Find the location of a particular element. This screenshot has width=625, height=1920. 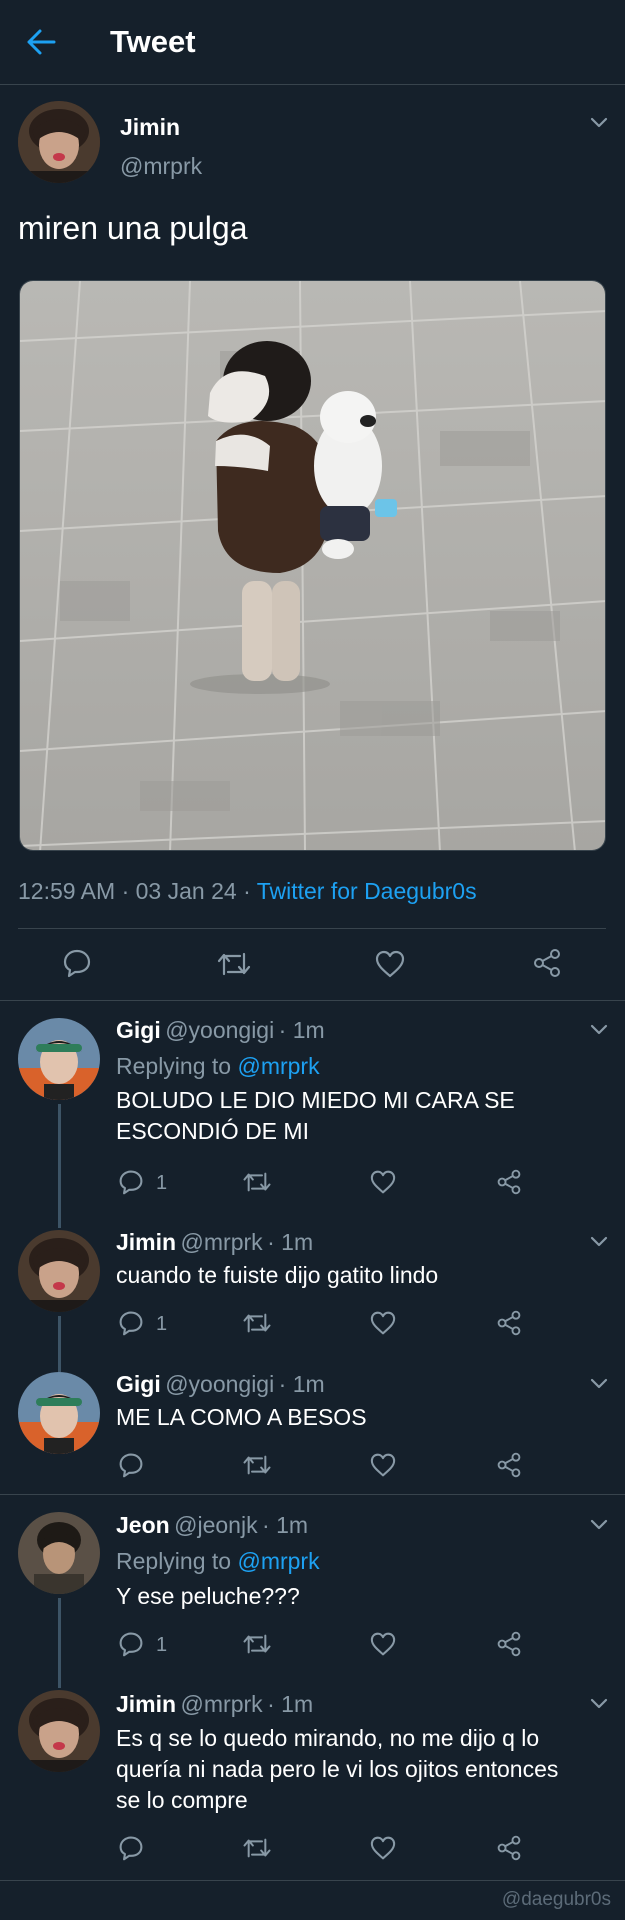

reply-text-line: ME LA COMO A BESOS is located at coordinates (241, 1417).